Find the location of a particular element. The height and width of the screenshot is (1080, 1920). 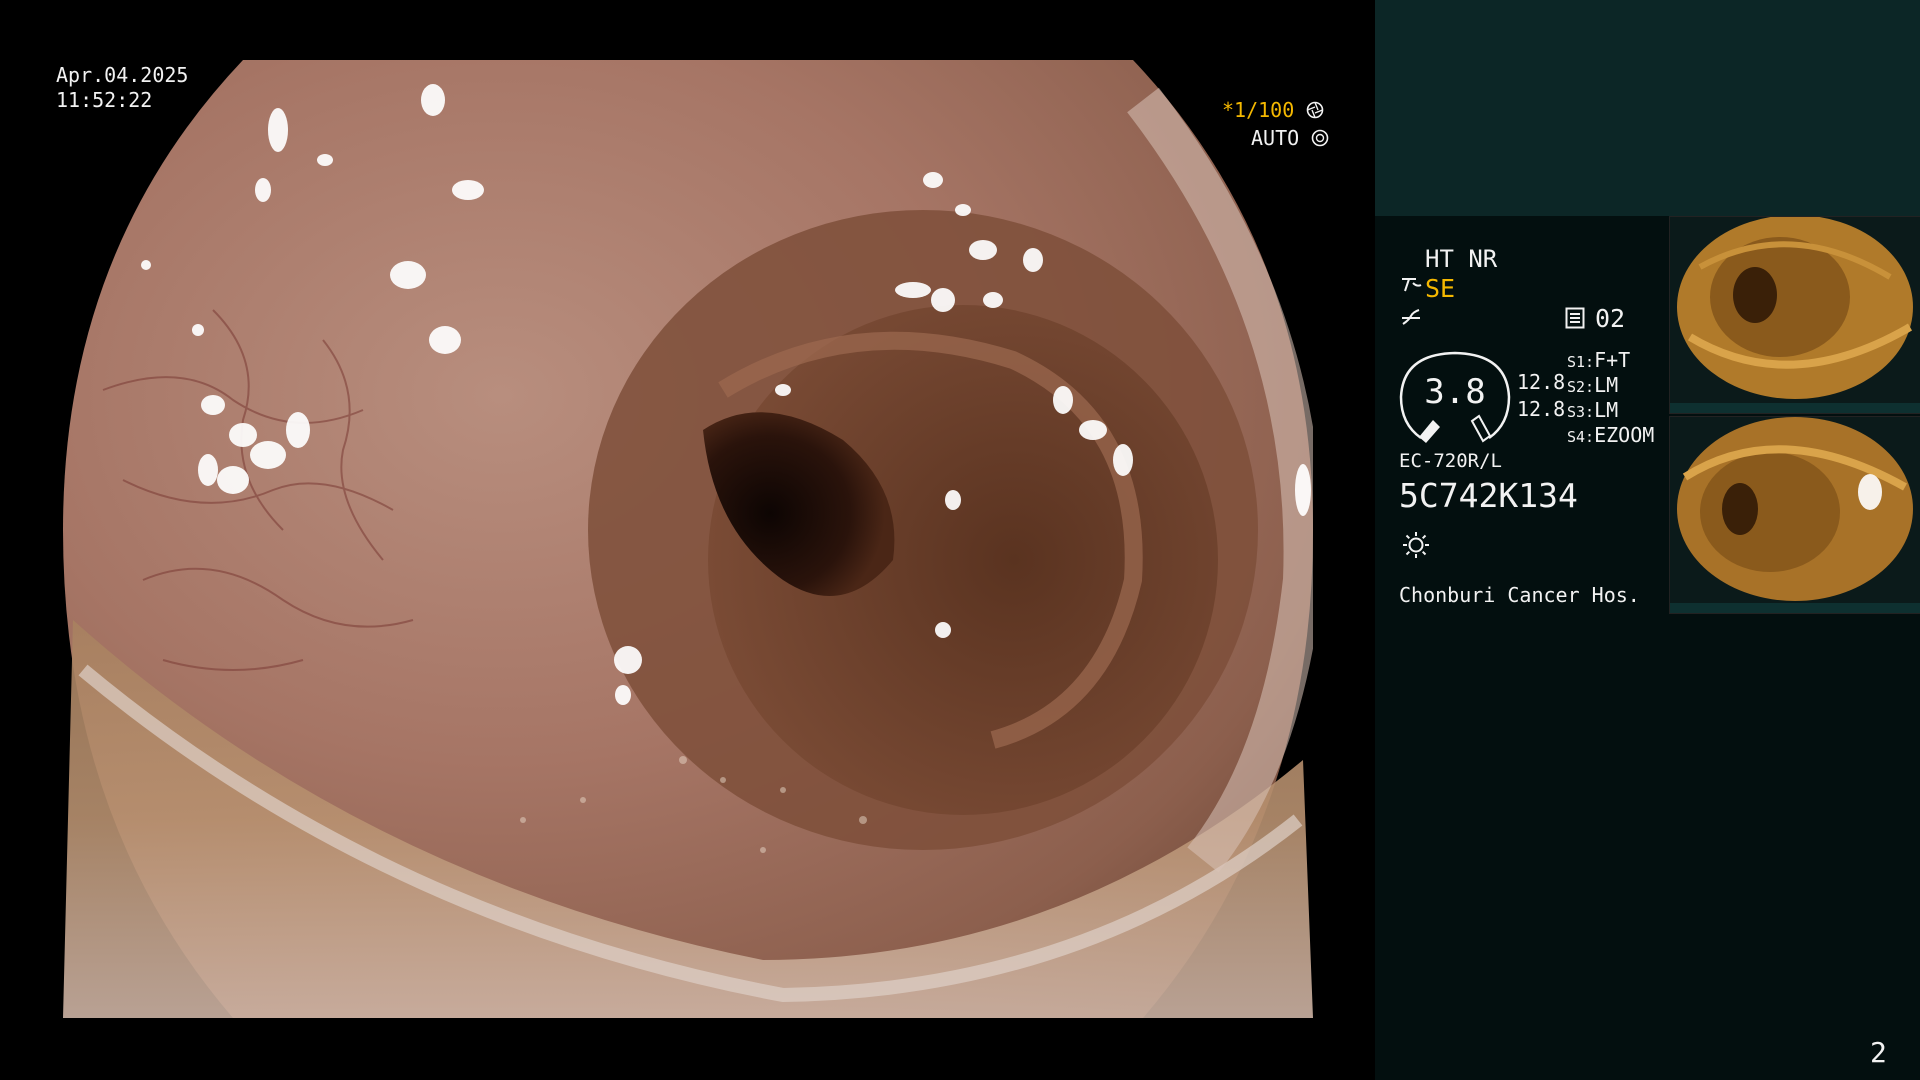

switch-s3: S3:LM is located at coordinates (1592, 410).